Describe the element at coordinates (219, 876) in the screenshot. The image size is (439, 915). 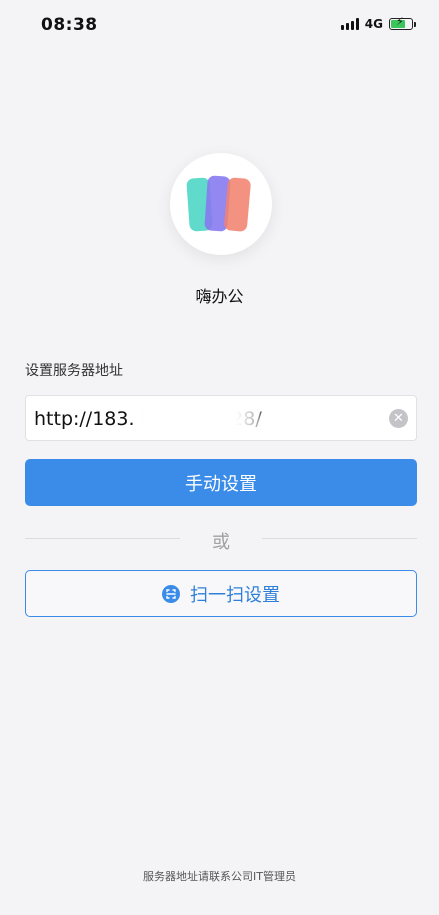
I see `footer-note: 服务器地址请联系公司IT管理员` at that location.